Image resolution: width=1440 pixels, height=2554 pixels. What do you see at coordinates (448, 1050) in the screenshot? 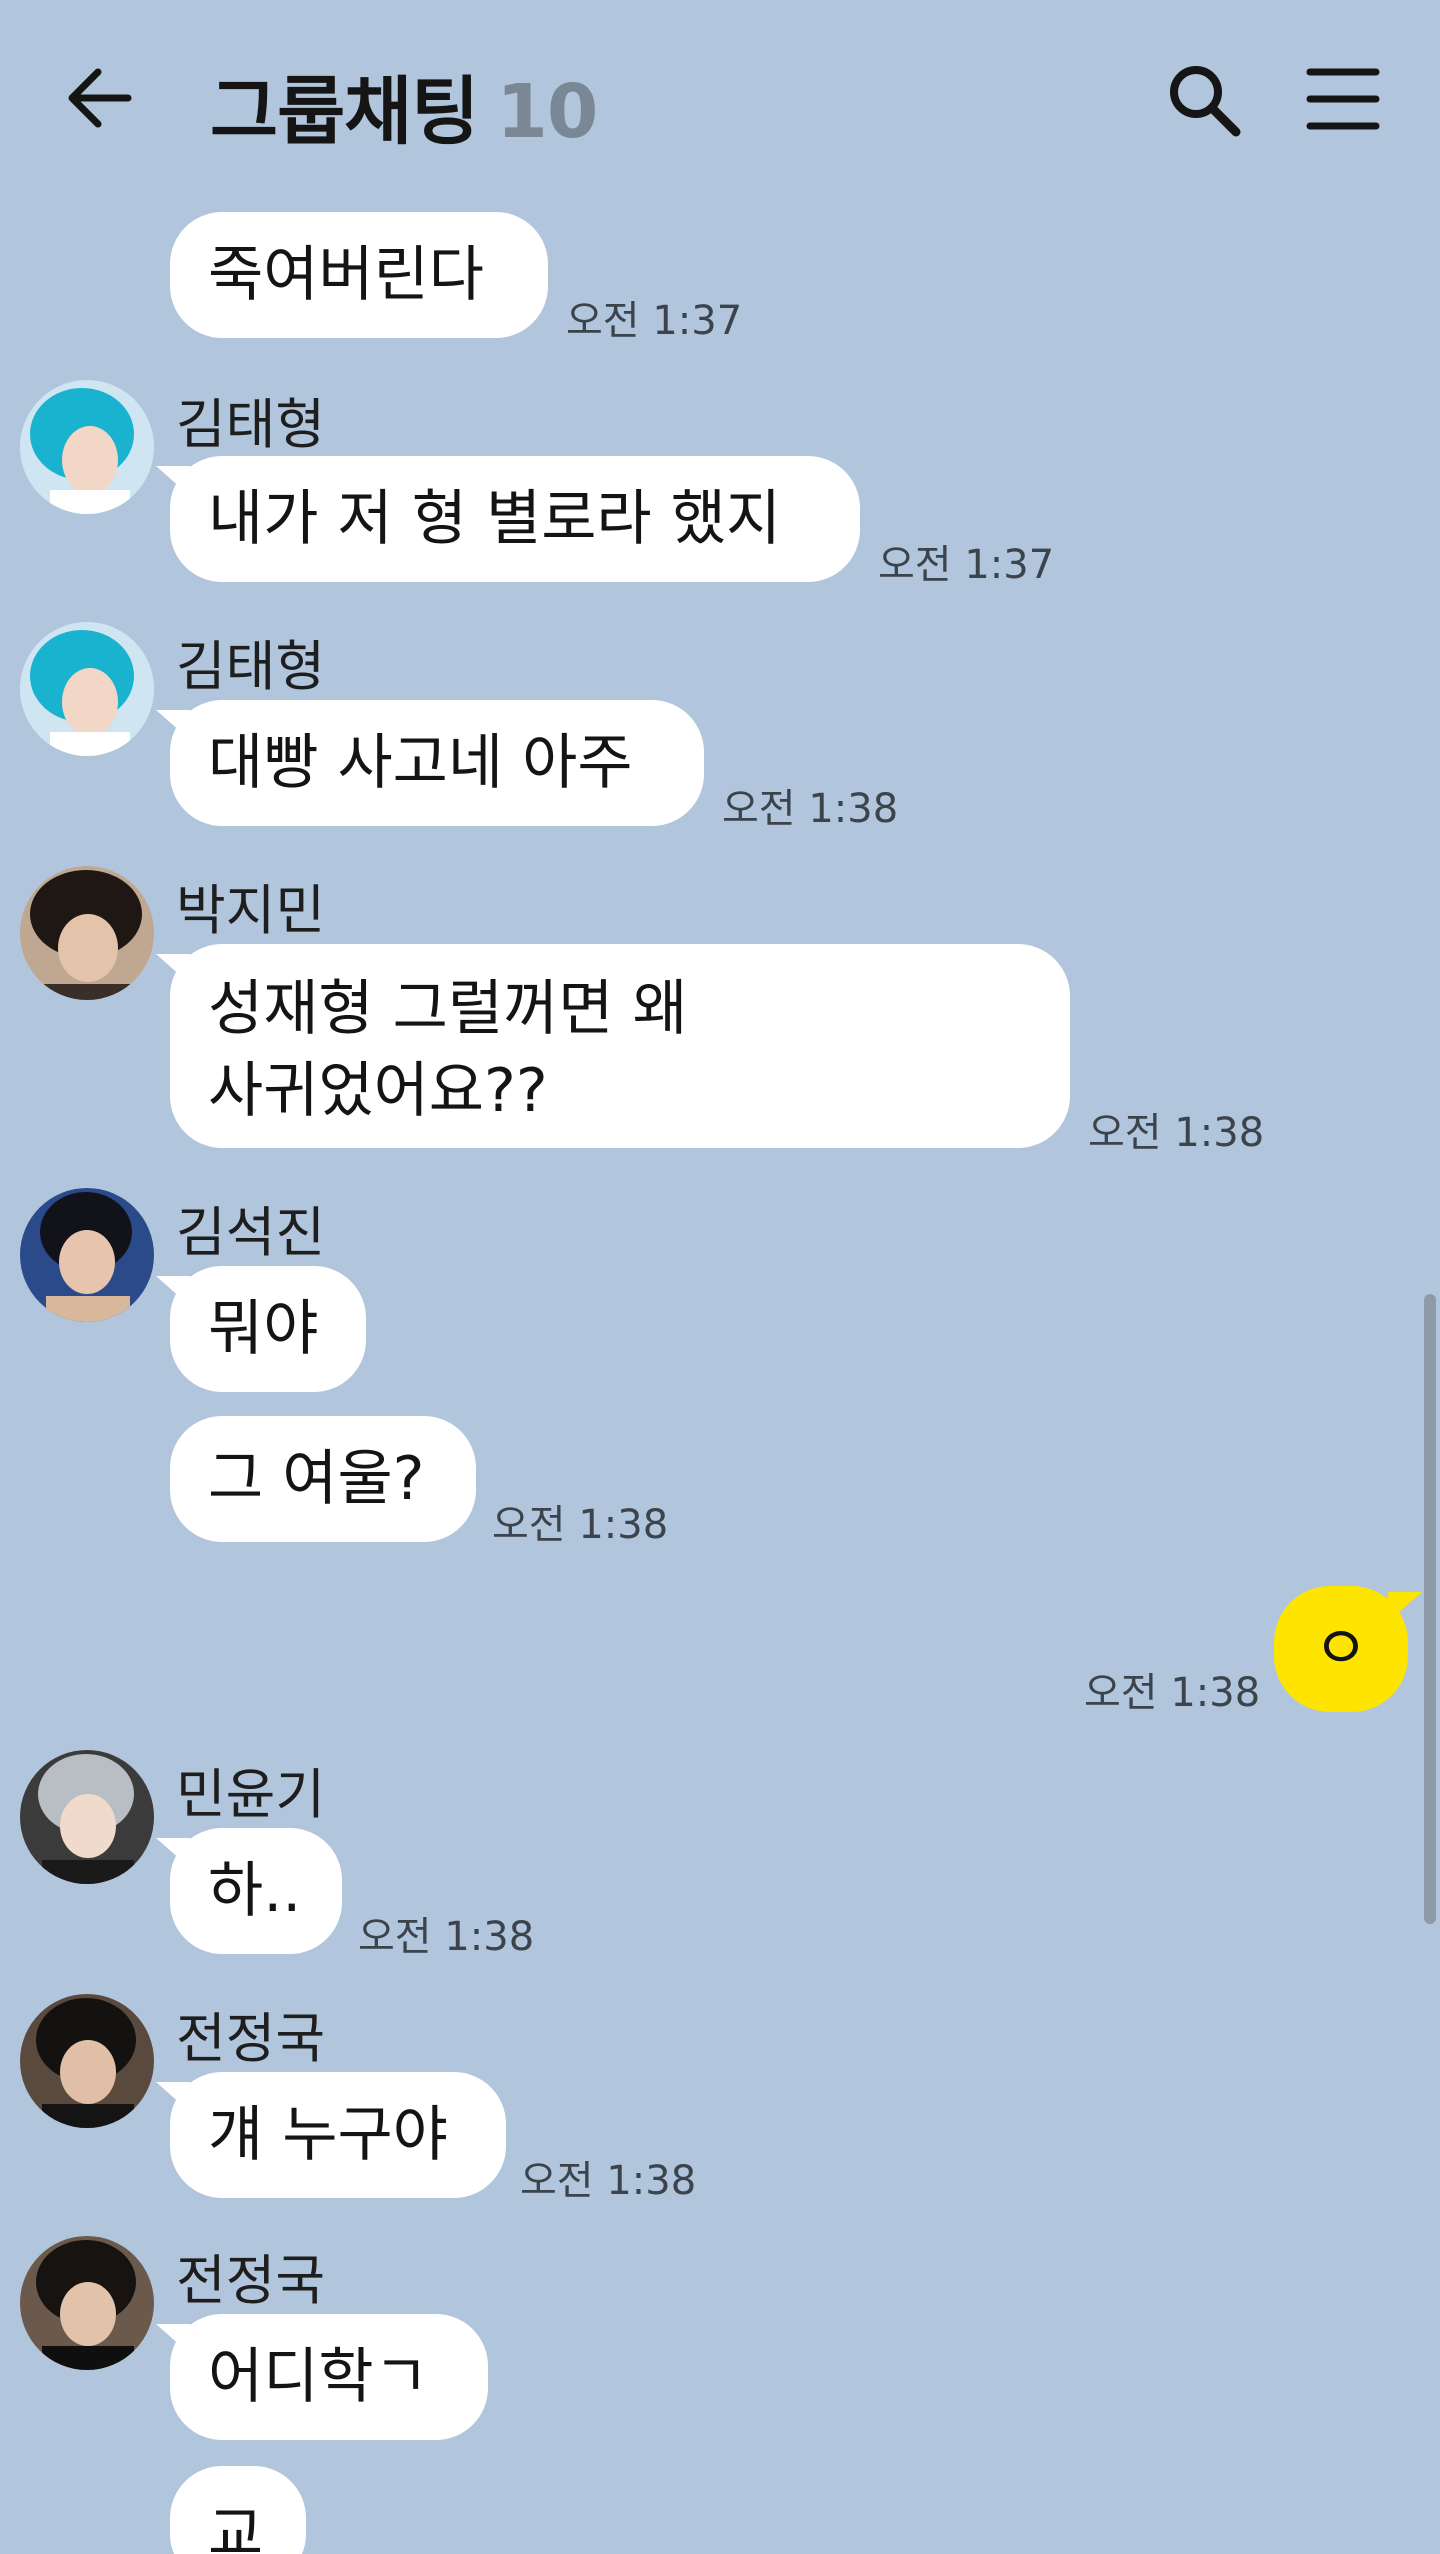
I see `message-text: 성재형 그럴꺼면 왜 사귀었어요??` at bounding box center [448, 1050].